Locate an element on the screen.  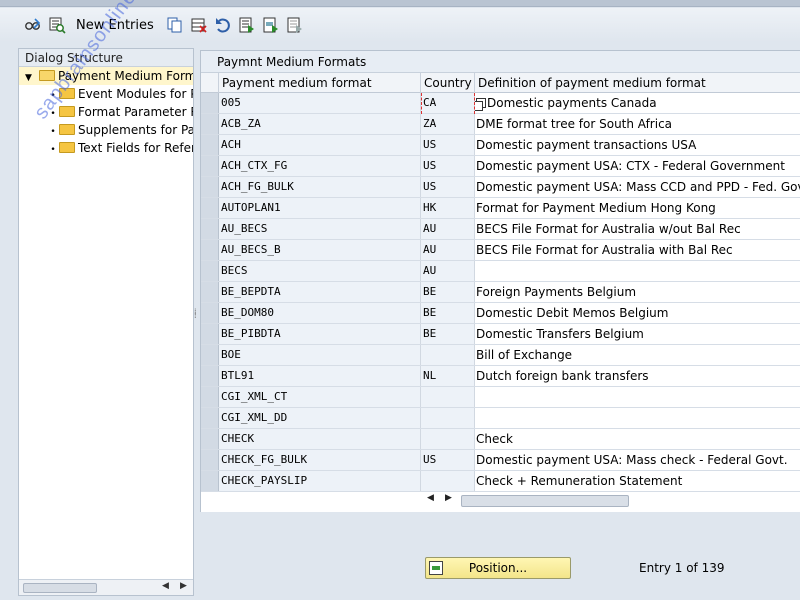
table-row: BE_PIBDTA BE Domestic Transfers Belgium is located at coordinates (500, 334).